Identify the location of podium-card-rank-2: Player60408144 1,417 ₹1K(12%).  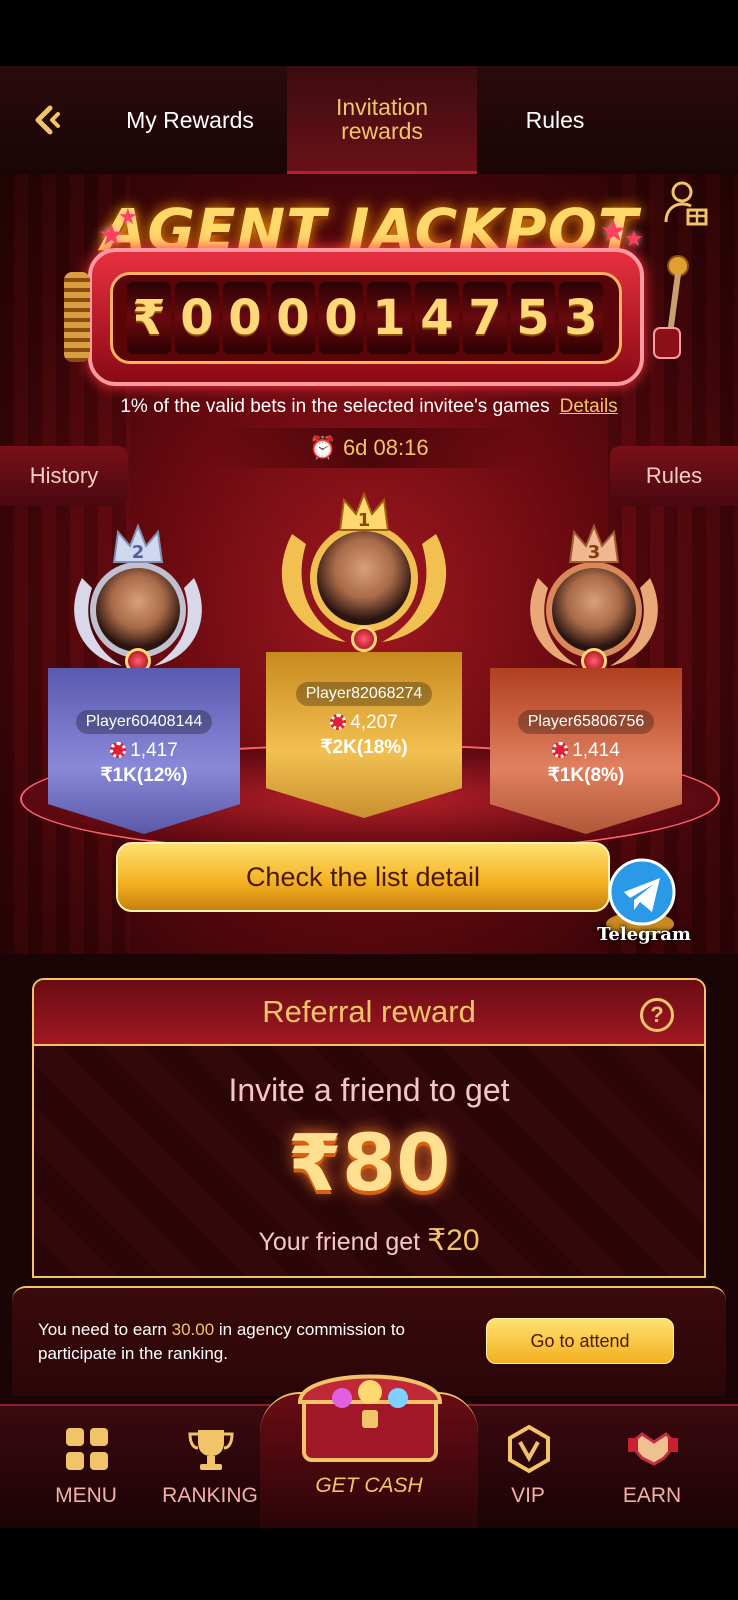
(144, 751).